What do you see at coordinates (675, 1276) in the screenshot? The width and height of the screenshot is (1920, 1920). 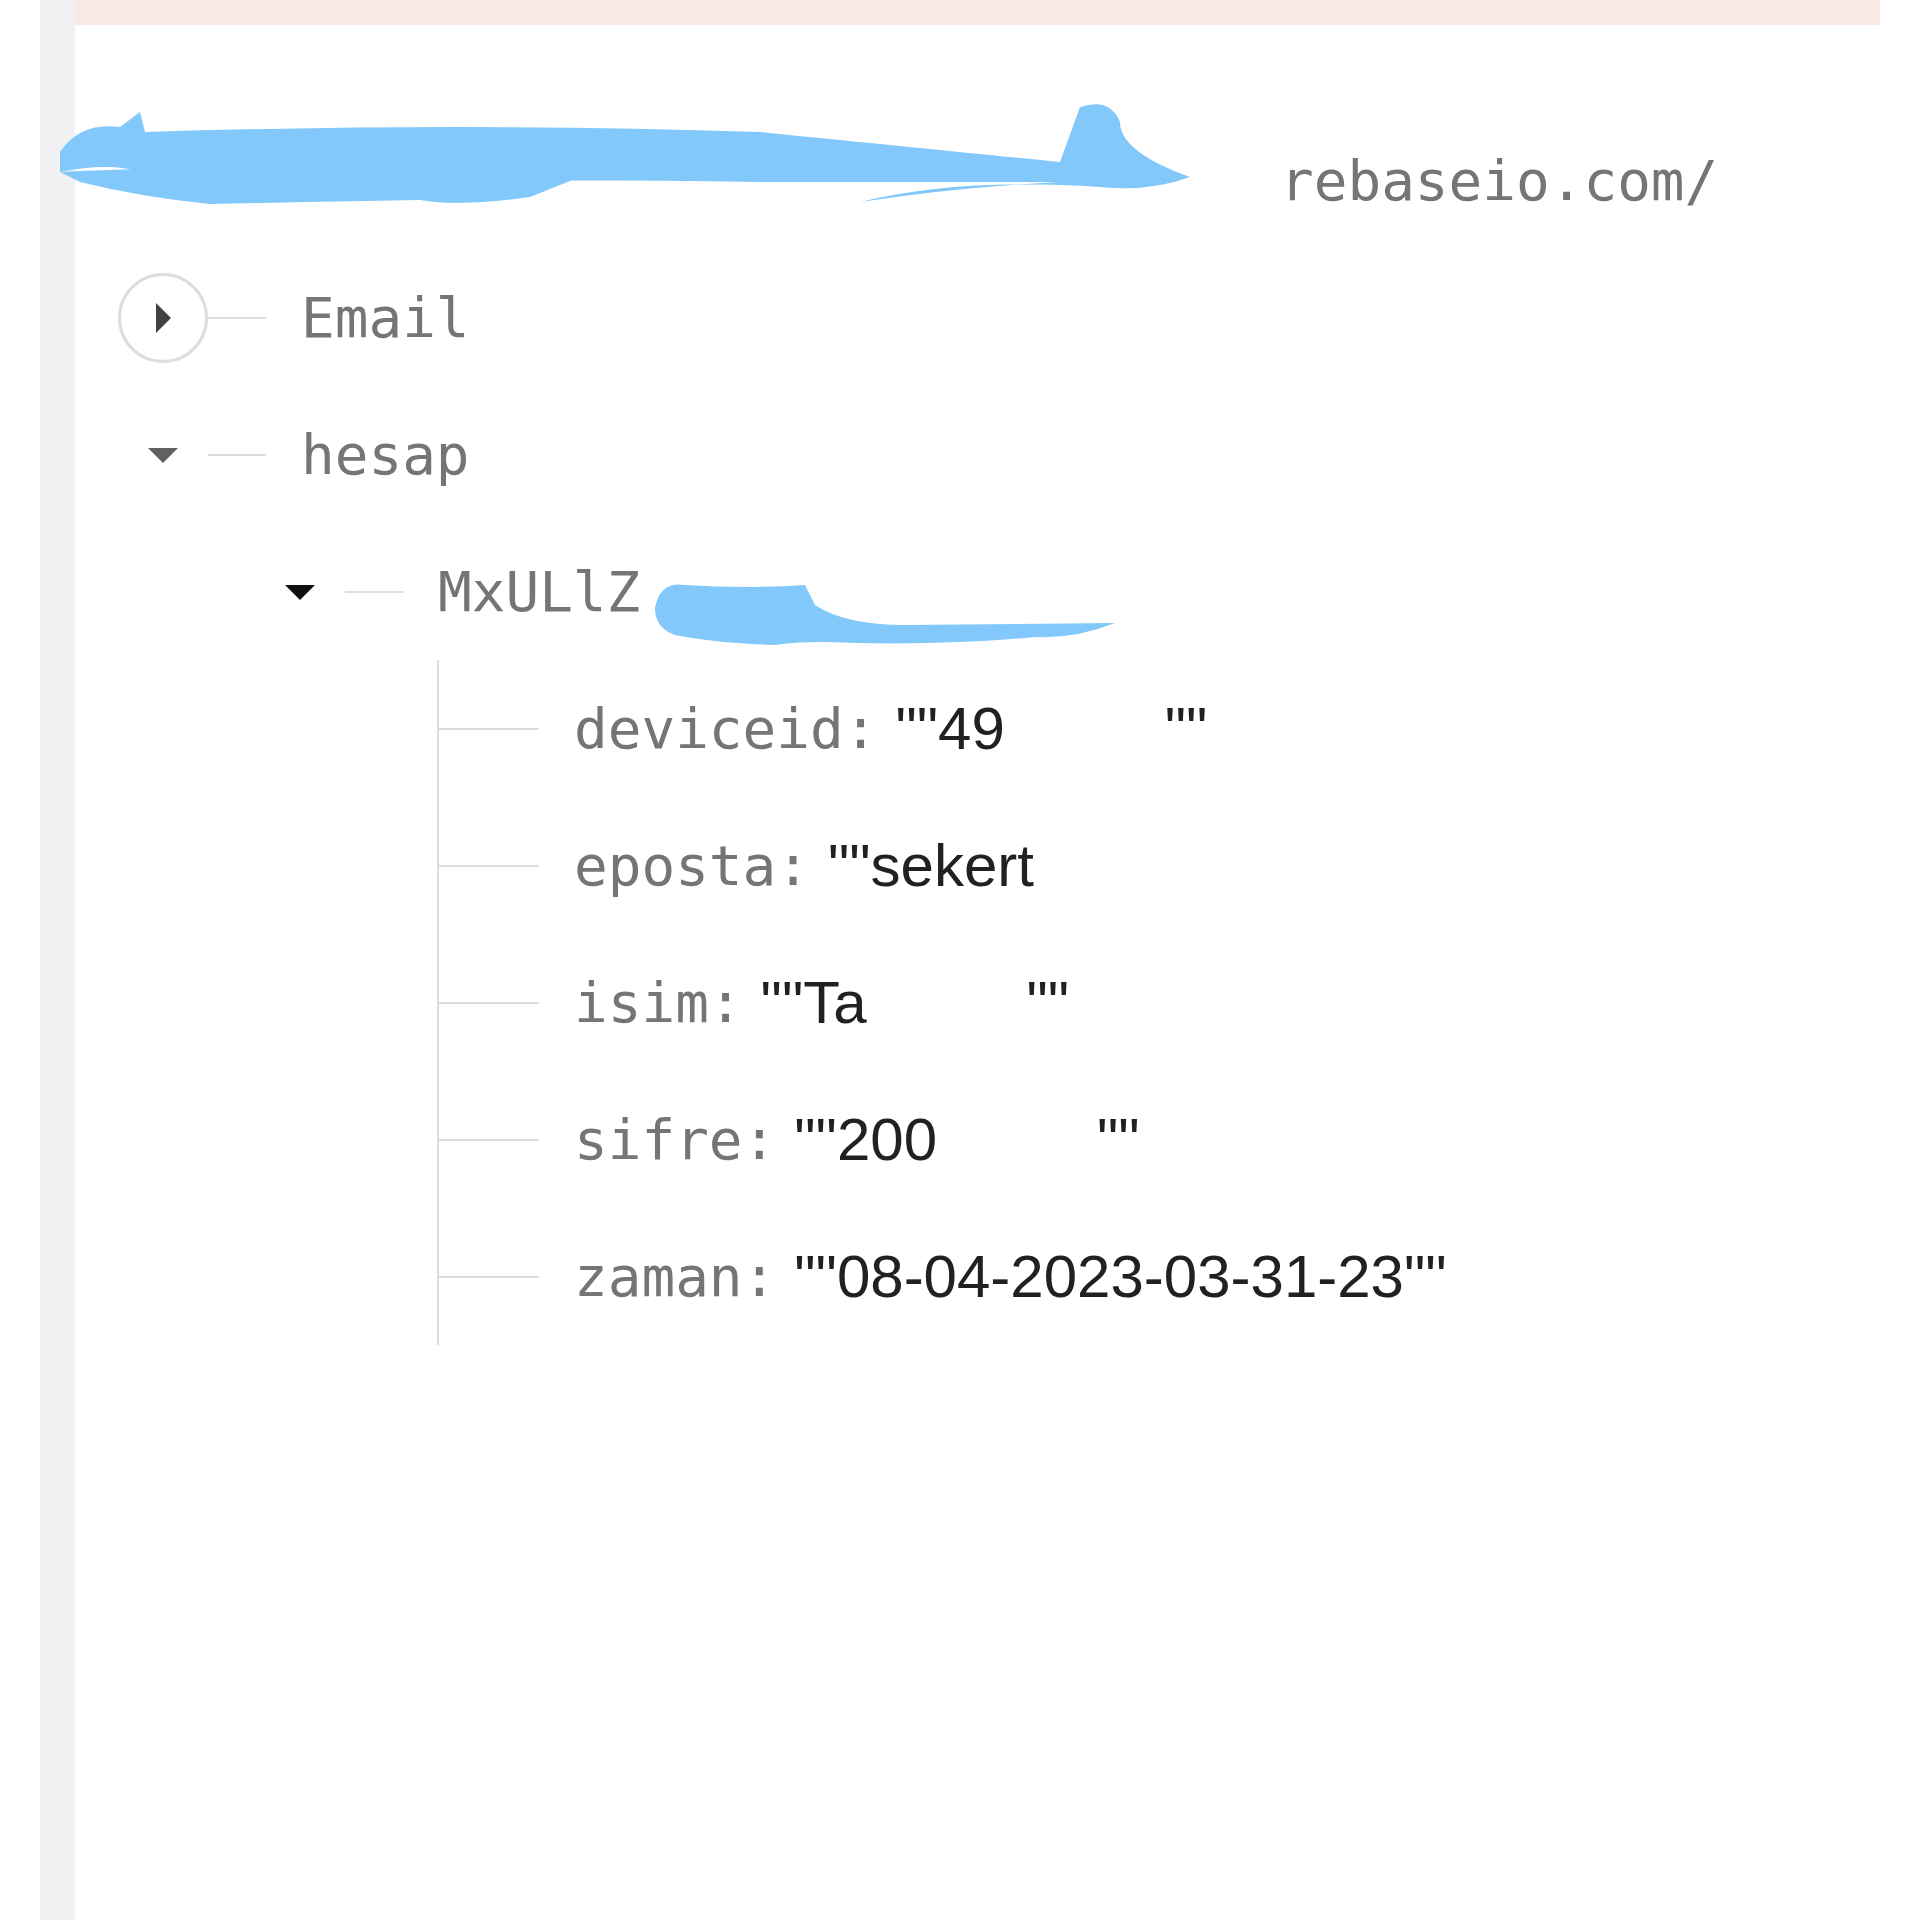 I see `node-key: zaman:` at bounding box center [675, 1276].